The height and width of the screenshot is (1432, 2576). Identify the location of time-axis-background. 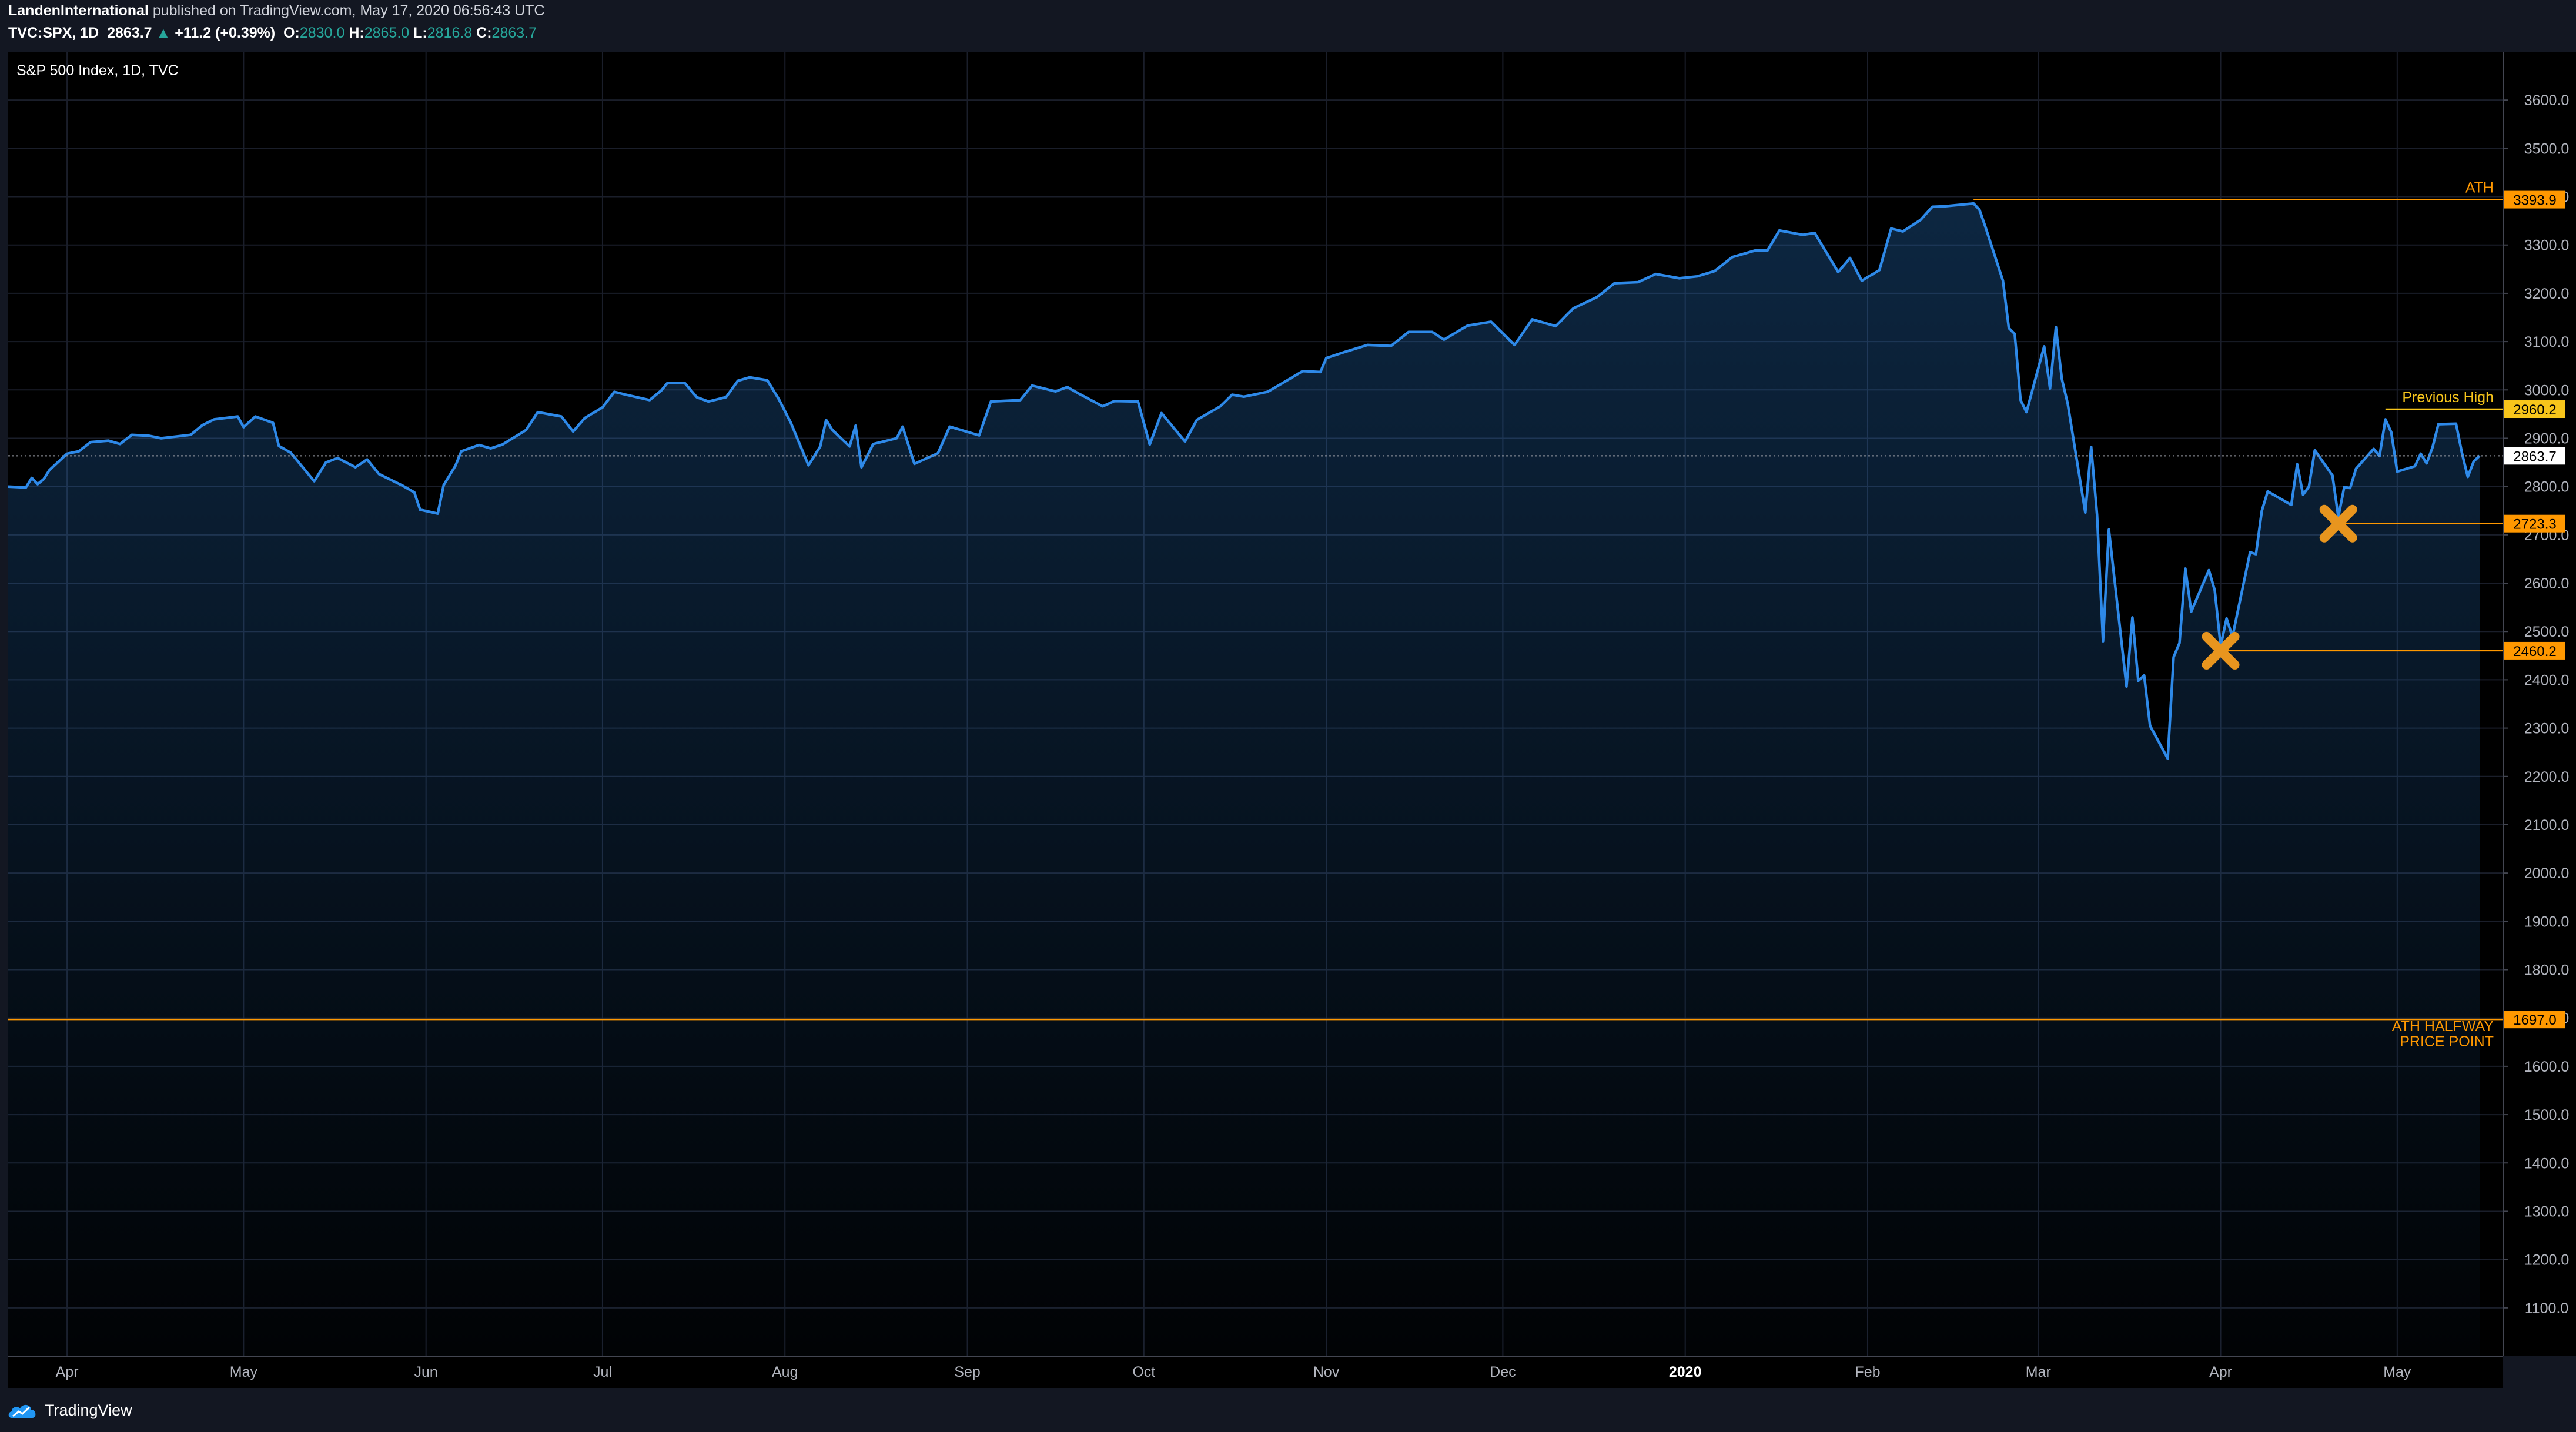
(1255, 1372).